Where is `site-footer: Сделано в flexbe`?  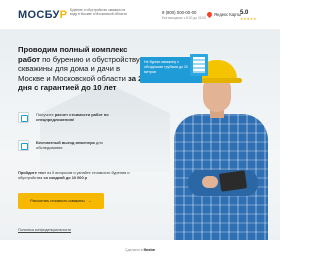 site-footer: Сделано в flexbe is located at coordinates (140, 260).